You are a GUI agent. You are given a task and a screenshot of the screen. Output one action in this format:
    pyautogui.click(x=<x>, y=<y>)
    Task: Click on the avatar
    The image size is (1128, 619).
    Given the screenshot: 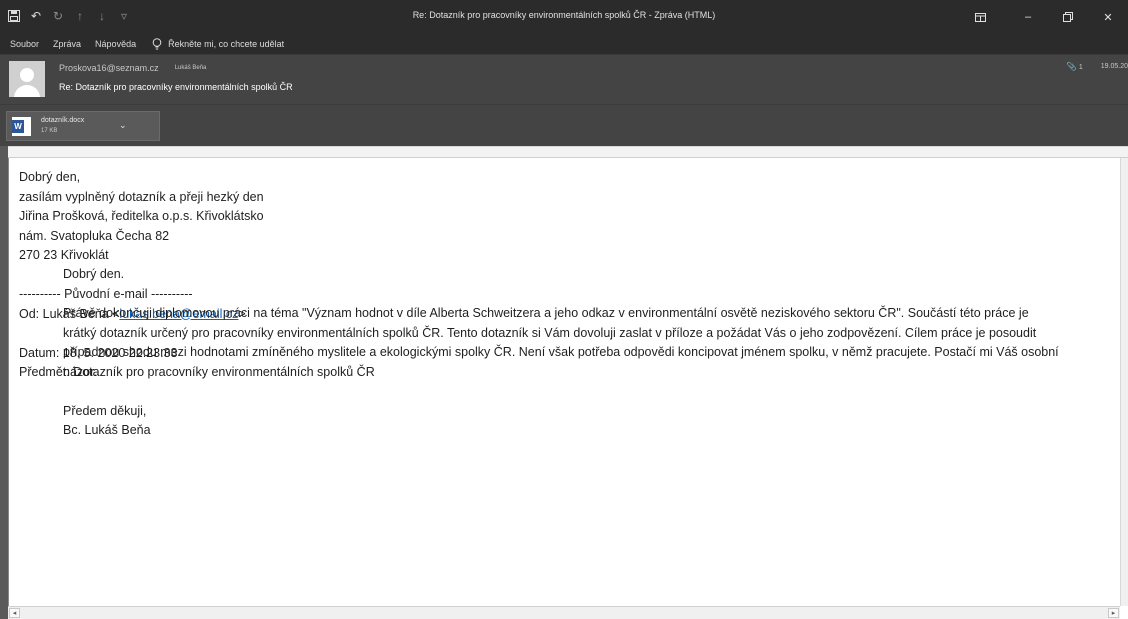 What is the action you would take?
    pyautogui.click(x=27, y=79)
    